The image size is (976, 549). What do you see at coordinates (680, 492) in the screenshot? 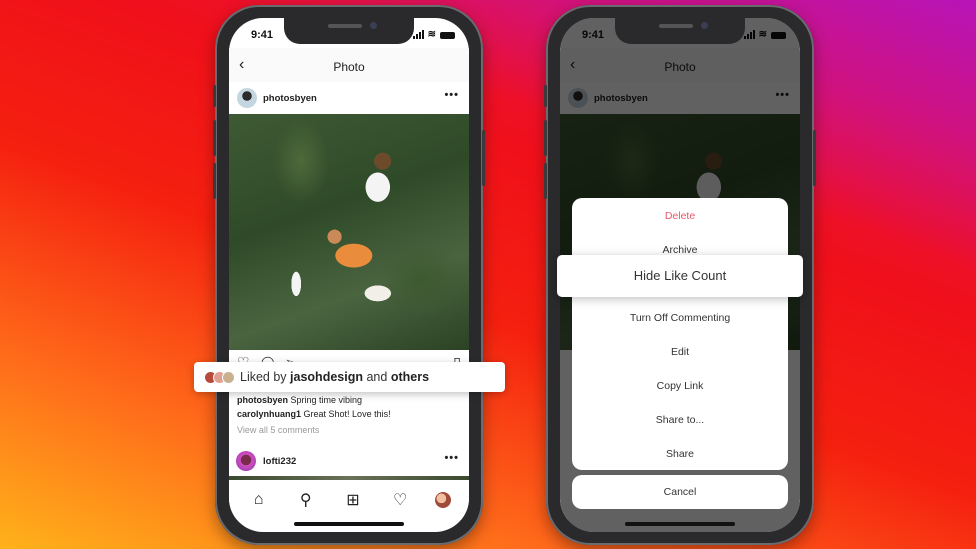
I see `cancel-button: Cancel` at bounding box center [680, 492].